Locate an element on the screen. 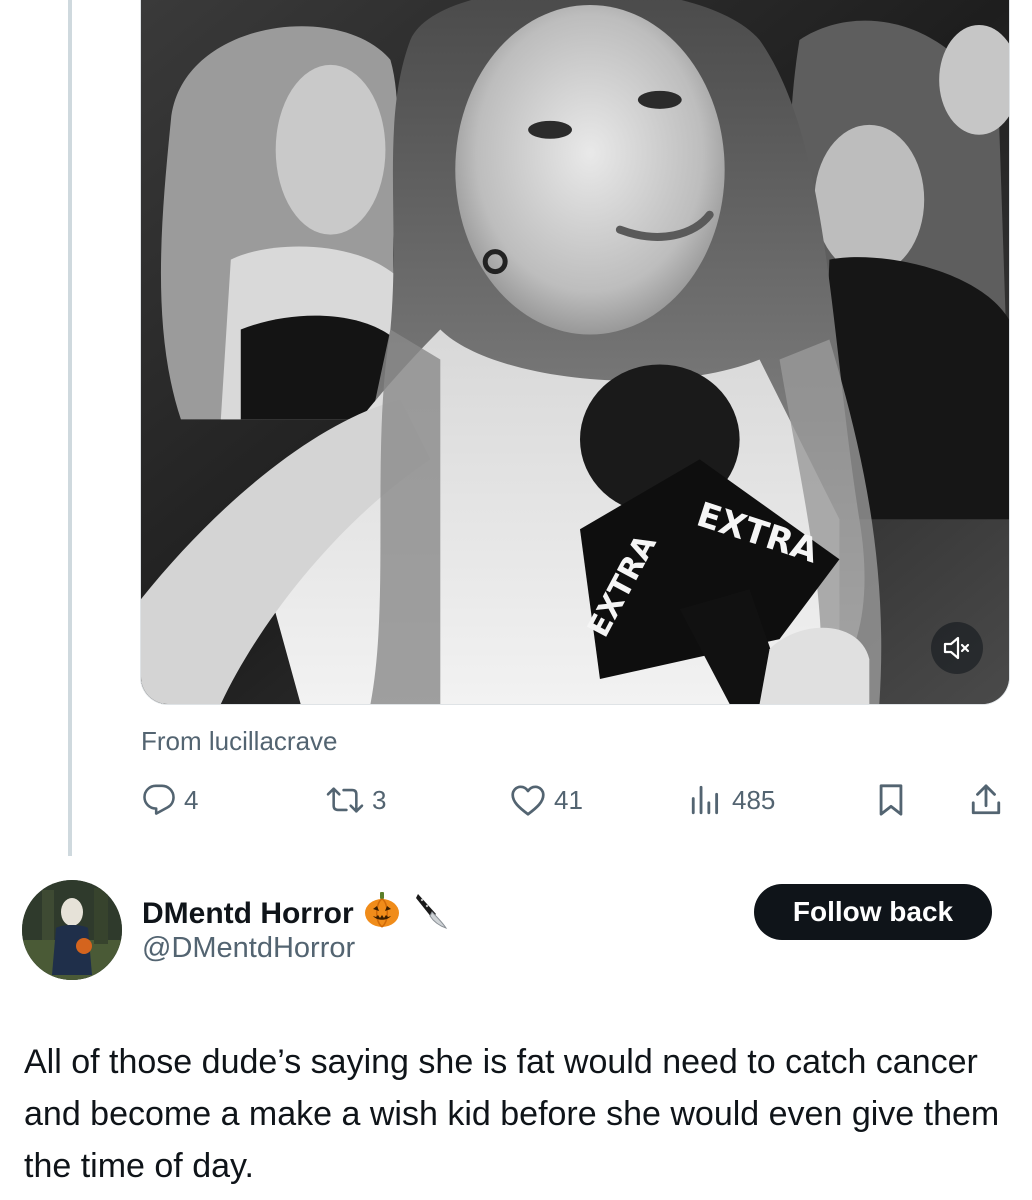 The height and width of the screenshot is (1200, 1032). mute-icon is located at coordinates (956, 648).